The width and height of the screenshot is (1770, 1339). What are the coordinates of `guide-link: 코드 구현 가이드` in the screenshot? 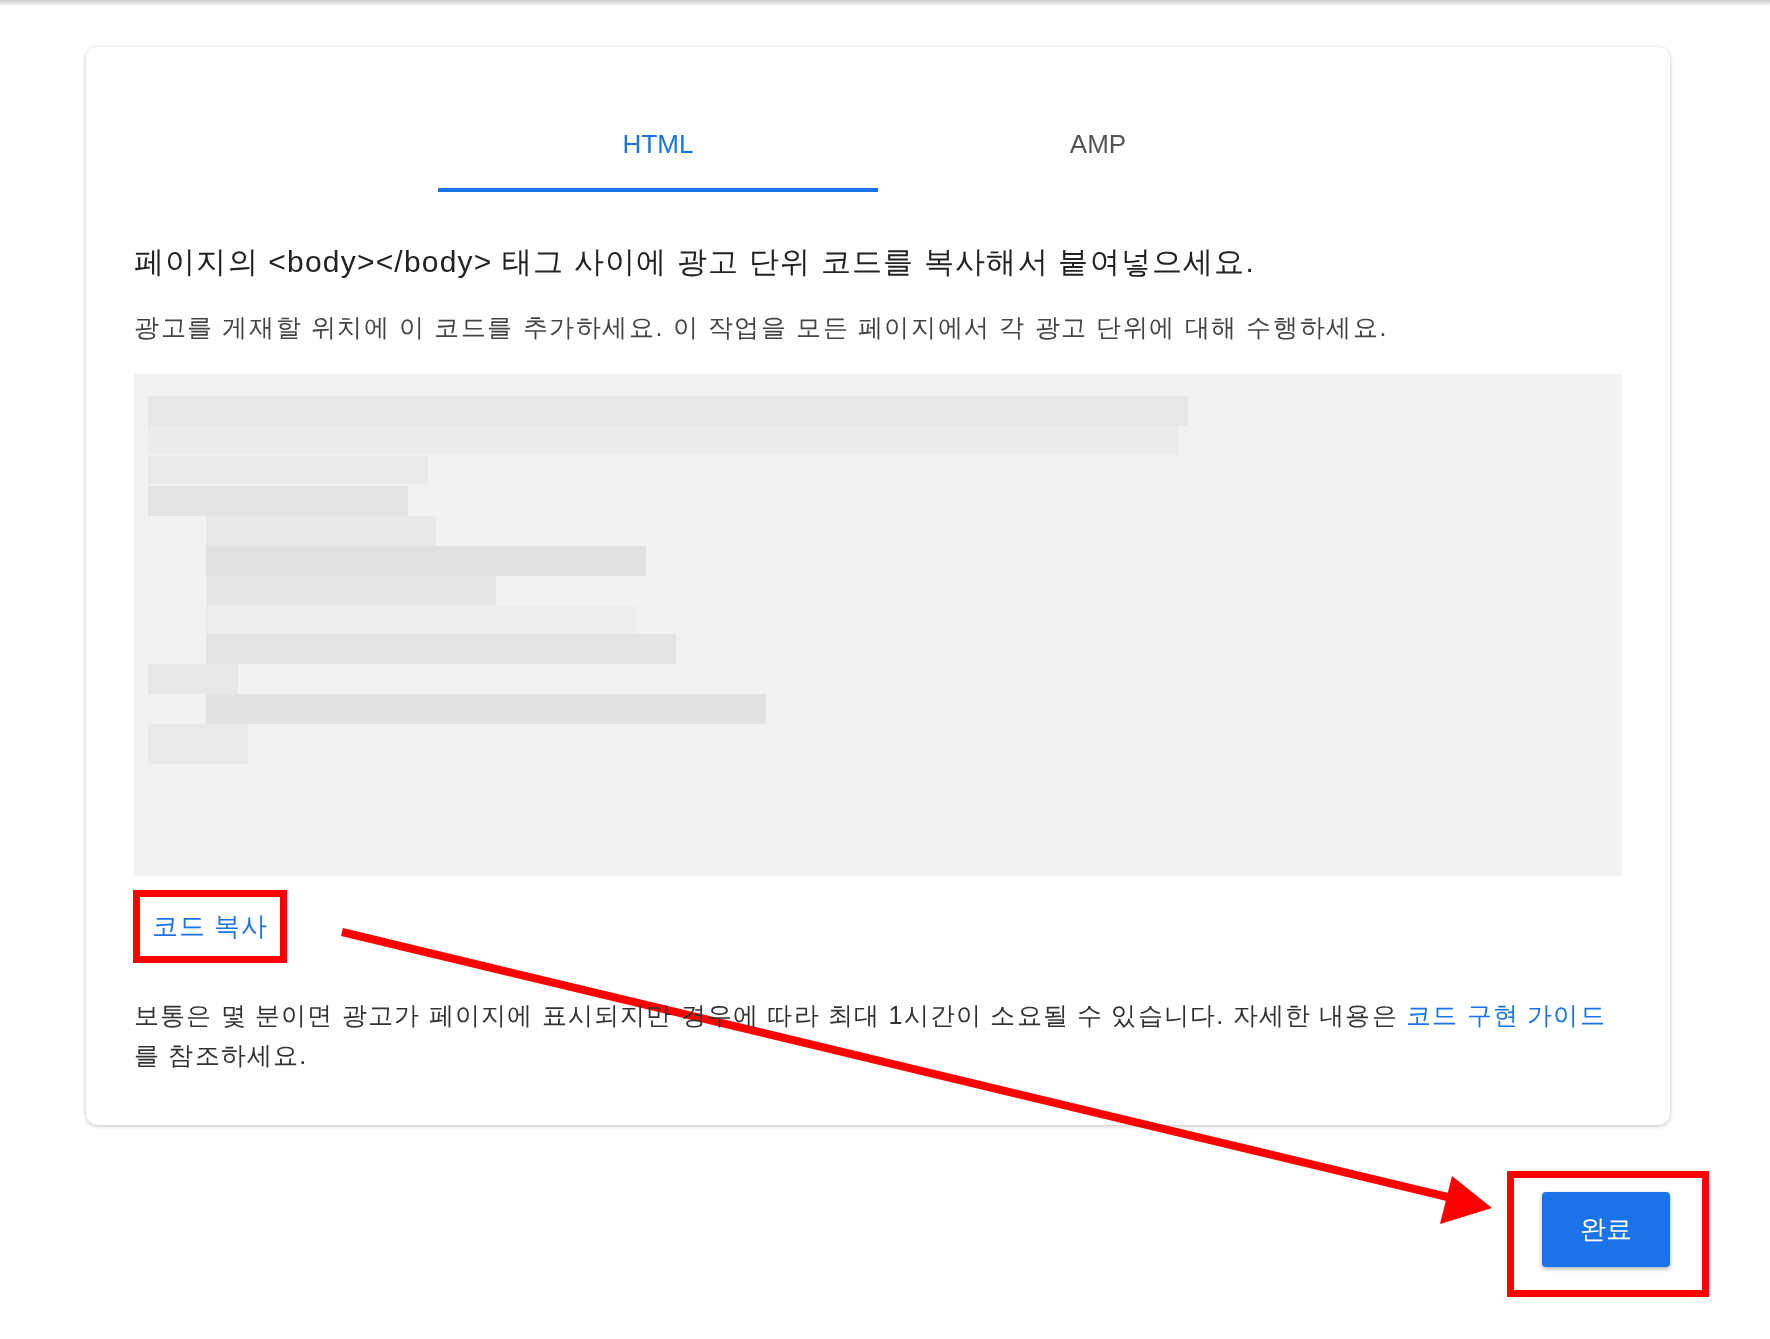 It's located at (1506, 1015).